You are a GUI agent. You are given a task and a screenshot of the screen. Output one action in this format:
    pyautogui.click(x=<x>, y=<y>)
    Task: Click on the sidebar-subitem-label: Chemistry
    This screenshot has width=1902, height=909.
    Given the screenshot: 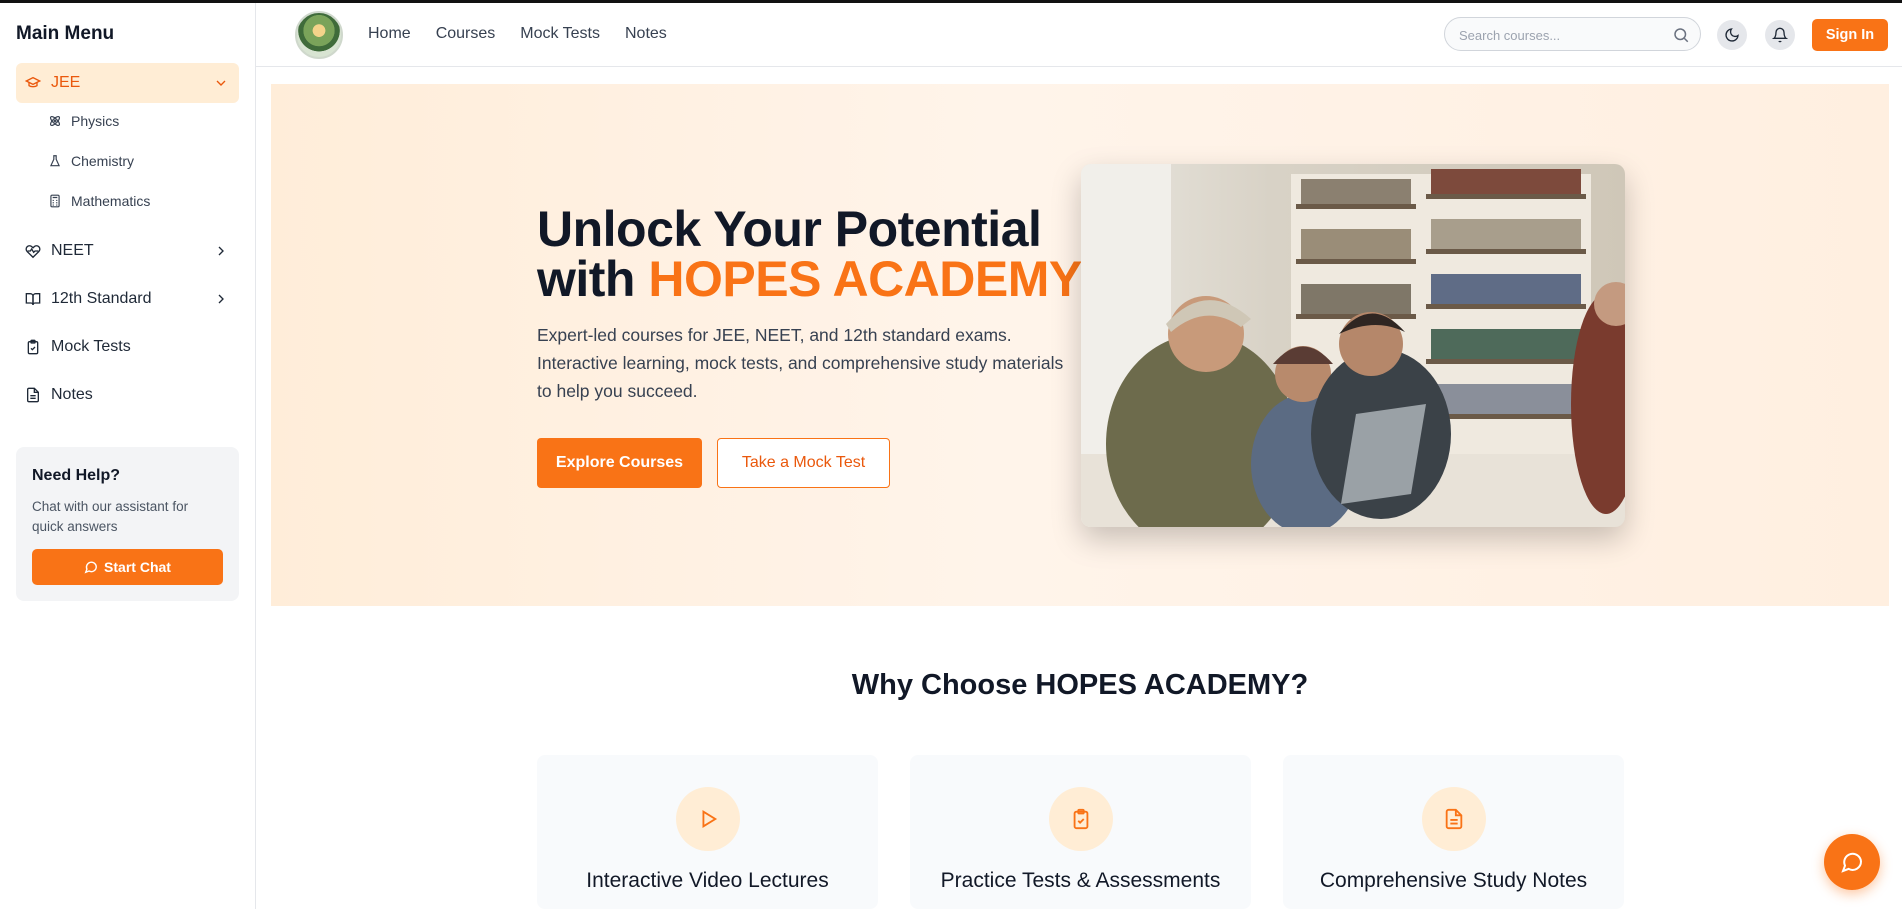 What is the action you would take?
    pyautogui.click(x=103, y=161)
    